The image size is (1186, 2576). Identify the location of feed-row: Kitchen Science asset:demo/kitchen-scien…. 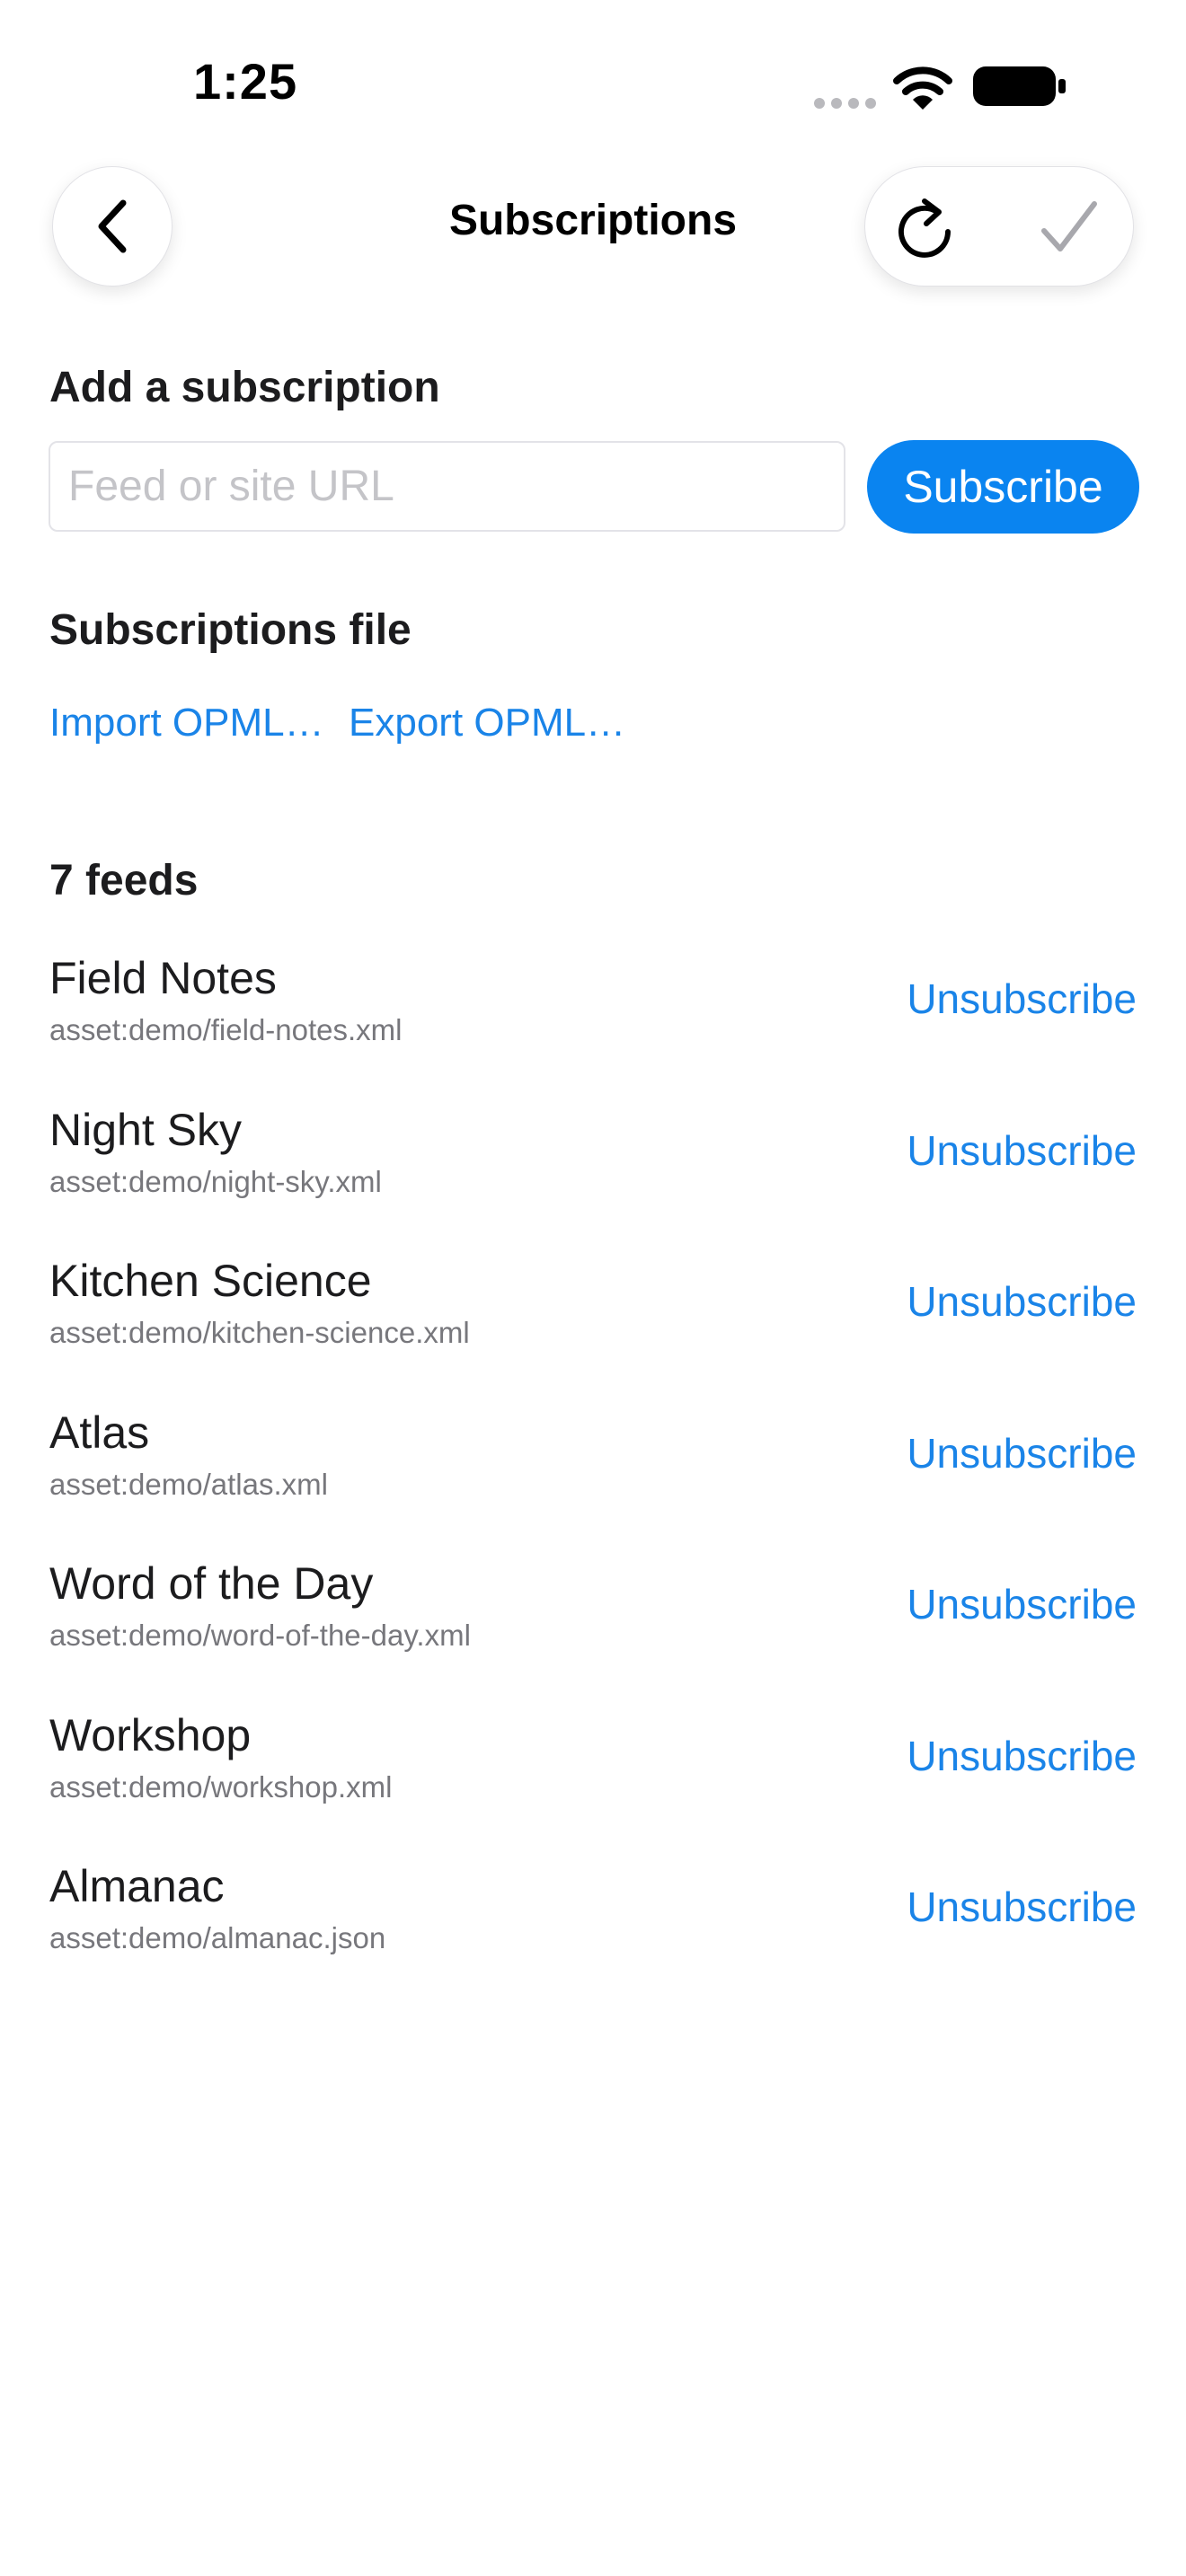
(593, 1322).